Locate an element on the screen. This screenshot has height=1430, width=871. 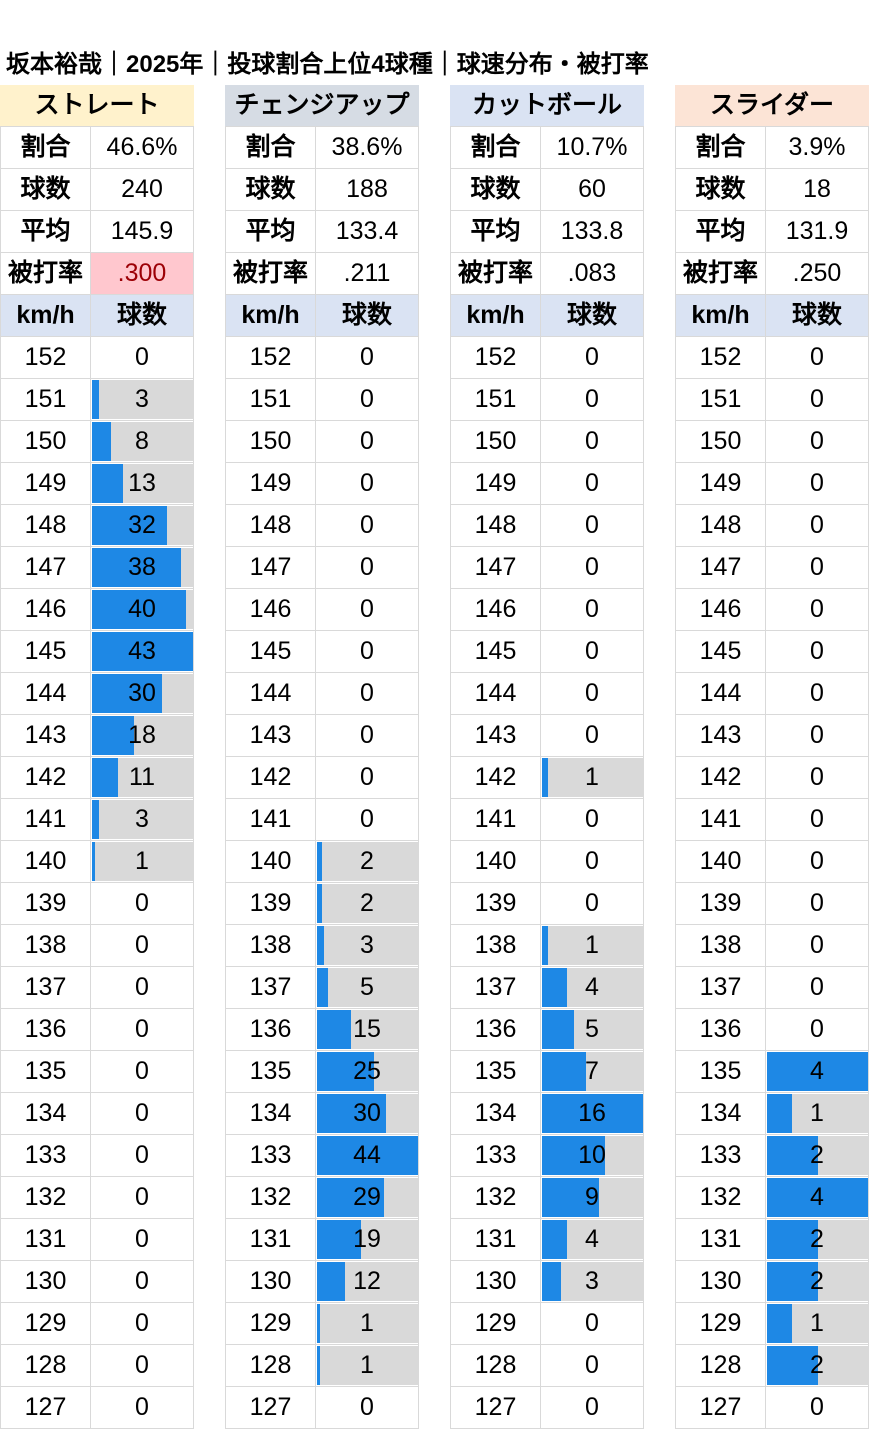
count-value: 2 is located at coordinates (817, 1281).